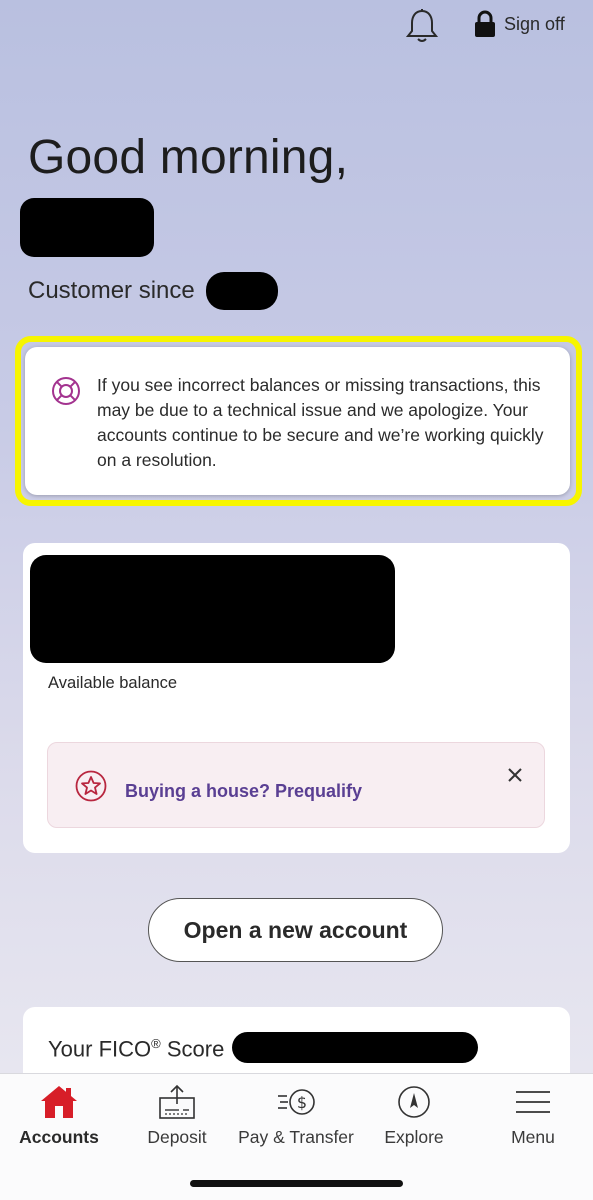 This screenshot has width=593, height=1200. What do you see at coordinates (296, 30) in the screenshot?
I see `top-bar: Sign off` at bounding box center [296, 30].